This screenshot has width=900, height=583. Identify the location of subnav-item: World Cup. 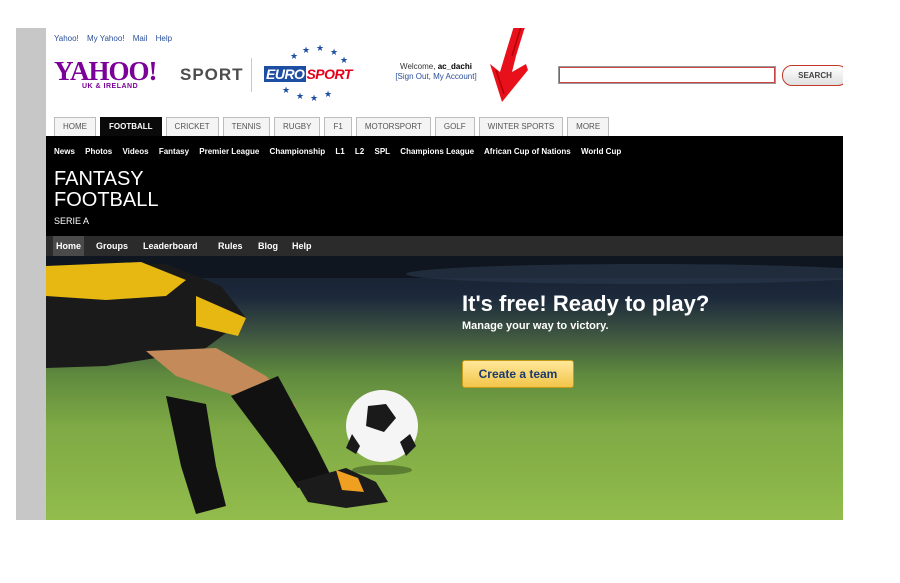
(601, 151).